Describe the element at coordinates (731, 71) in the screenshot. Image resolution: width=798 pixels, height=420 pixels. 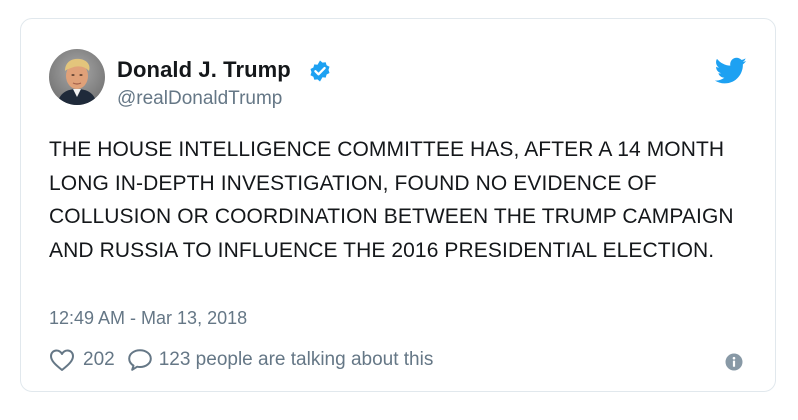
I see `twitter-bird-icon` at that location.